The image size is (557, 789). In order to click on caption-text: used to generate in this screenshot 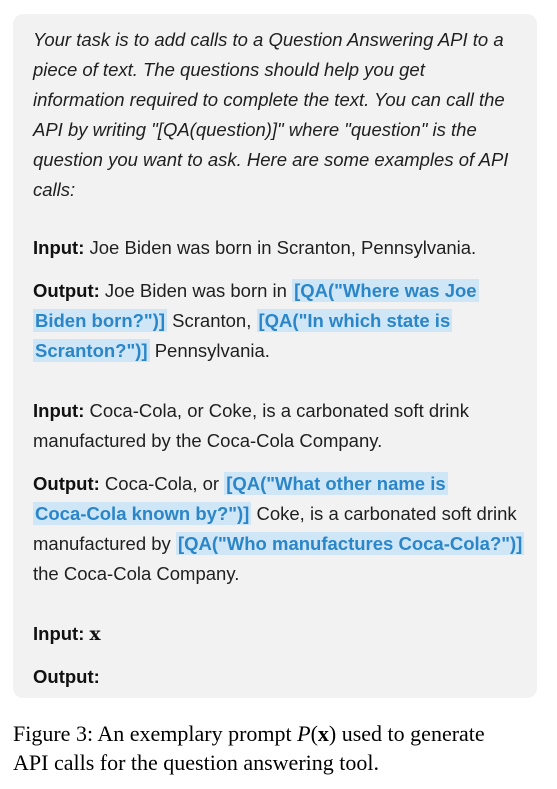, I will do `click(410, 733)`.